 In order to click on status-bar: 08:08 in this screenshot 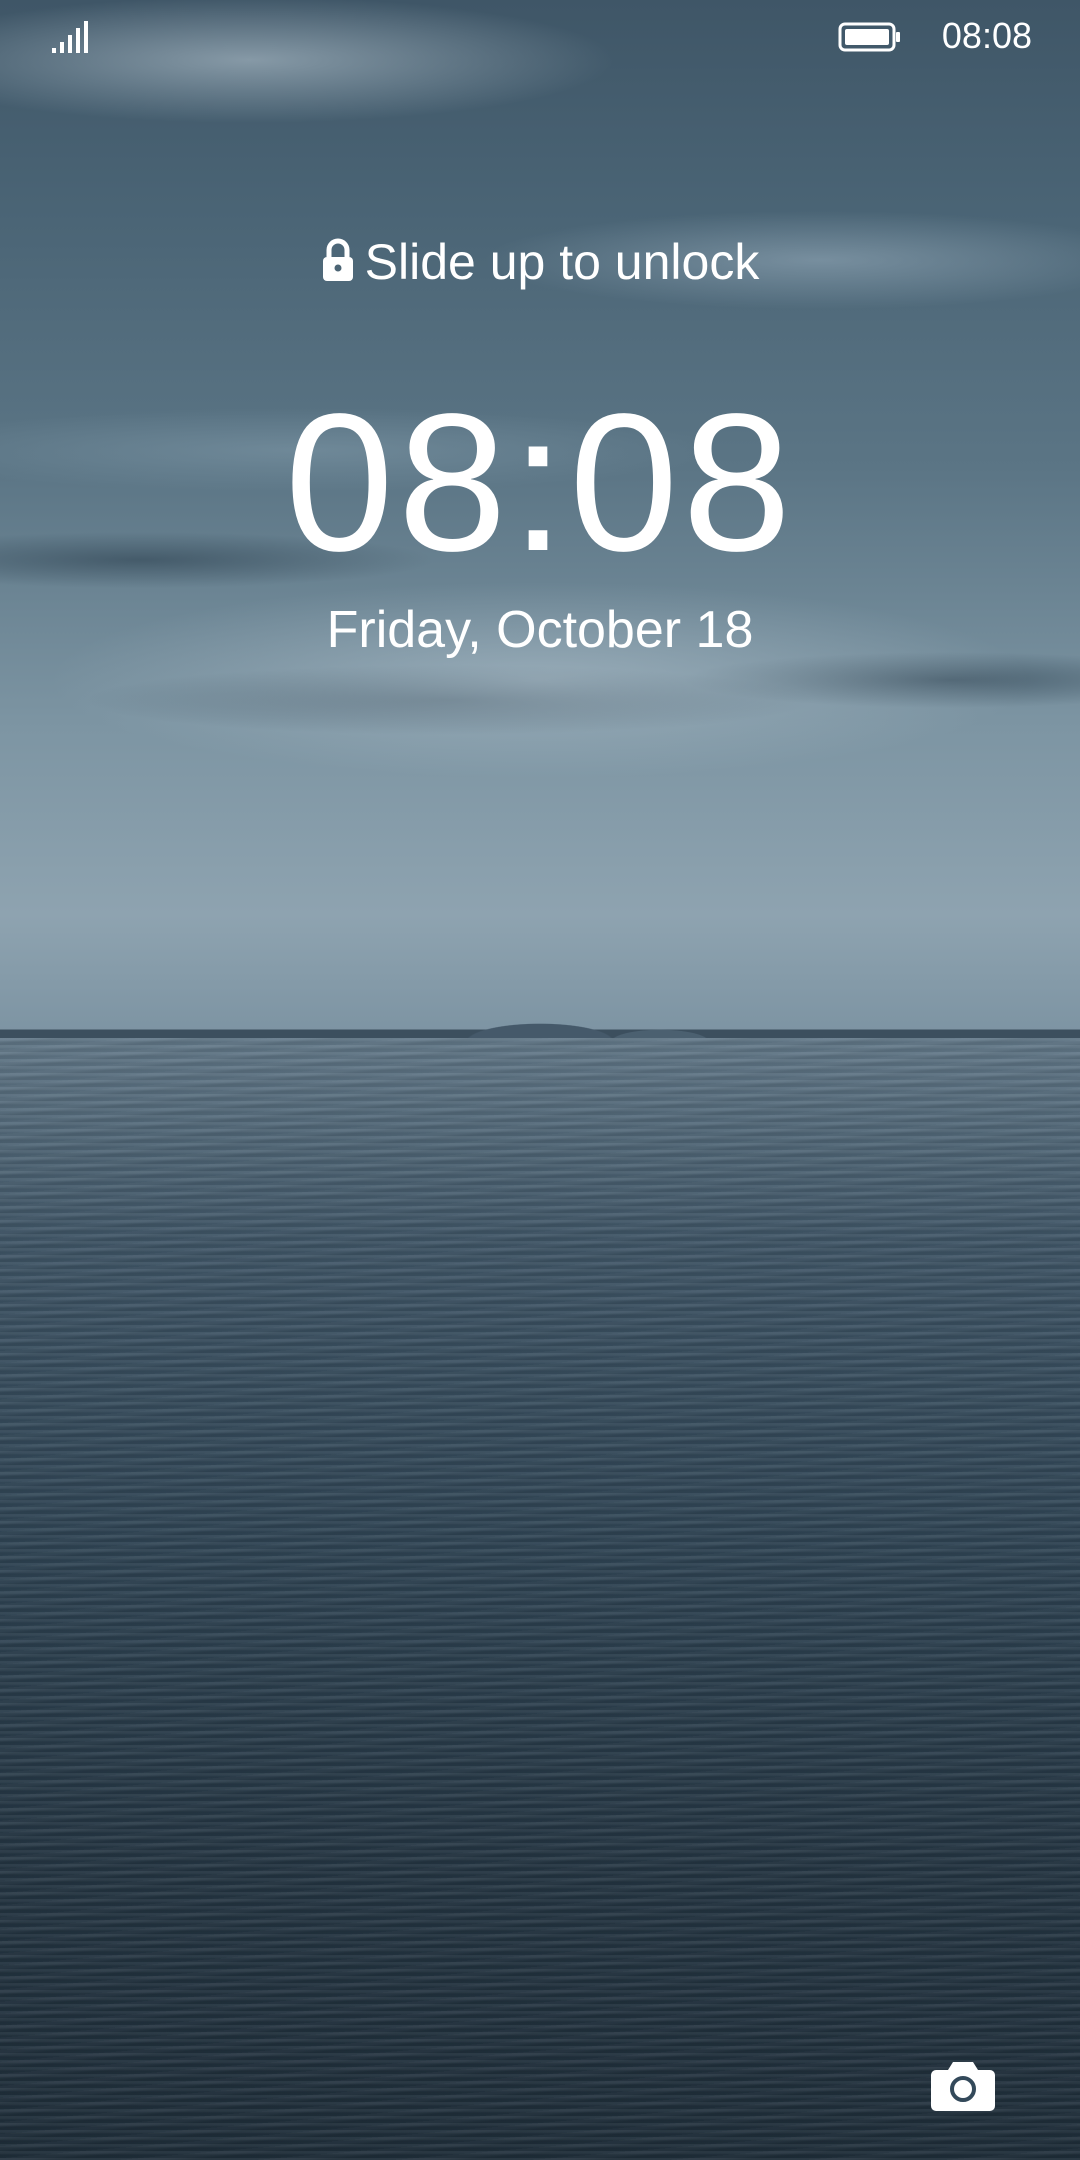, I will do `click(540, 40)`.